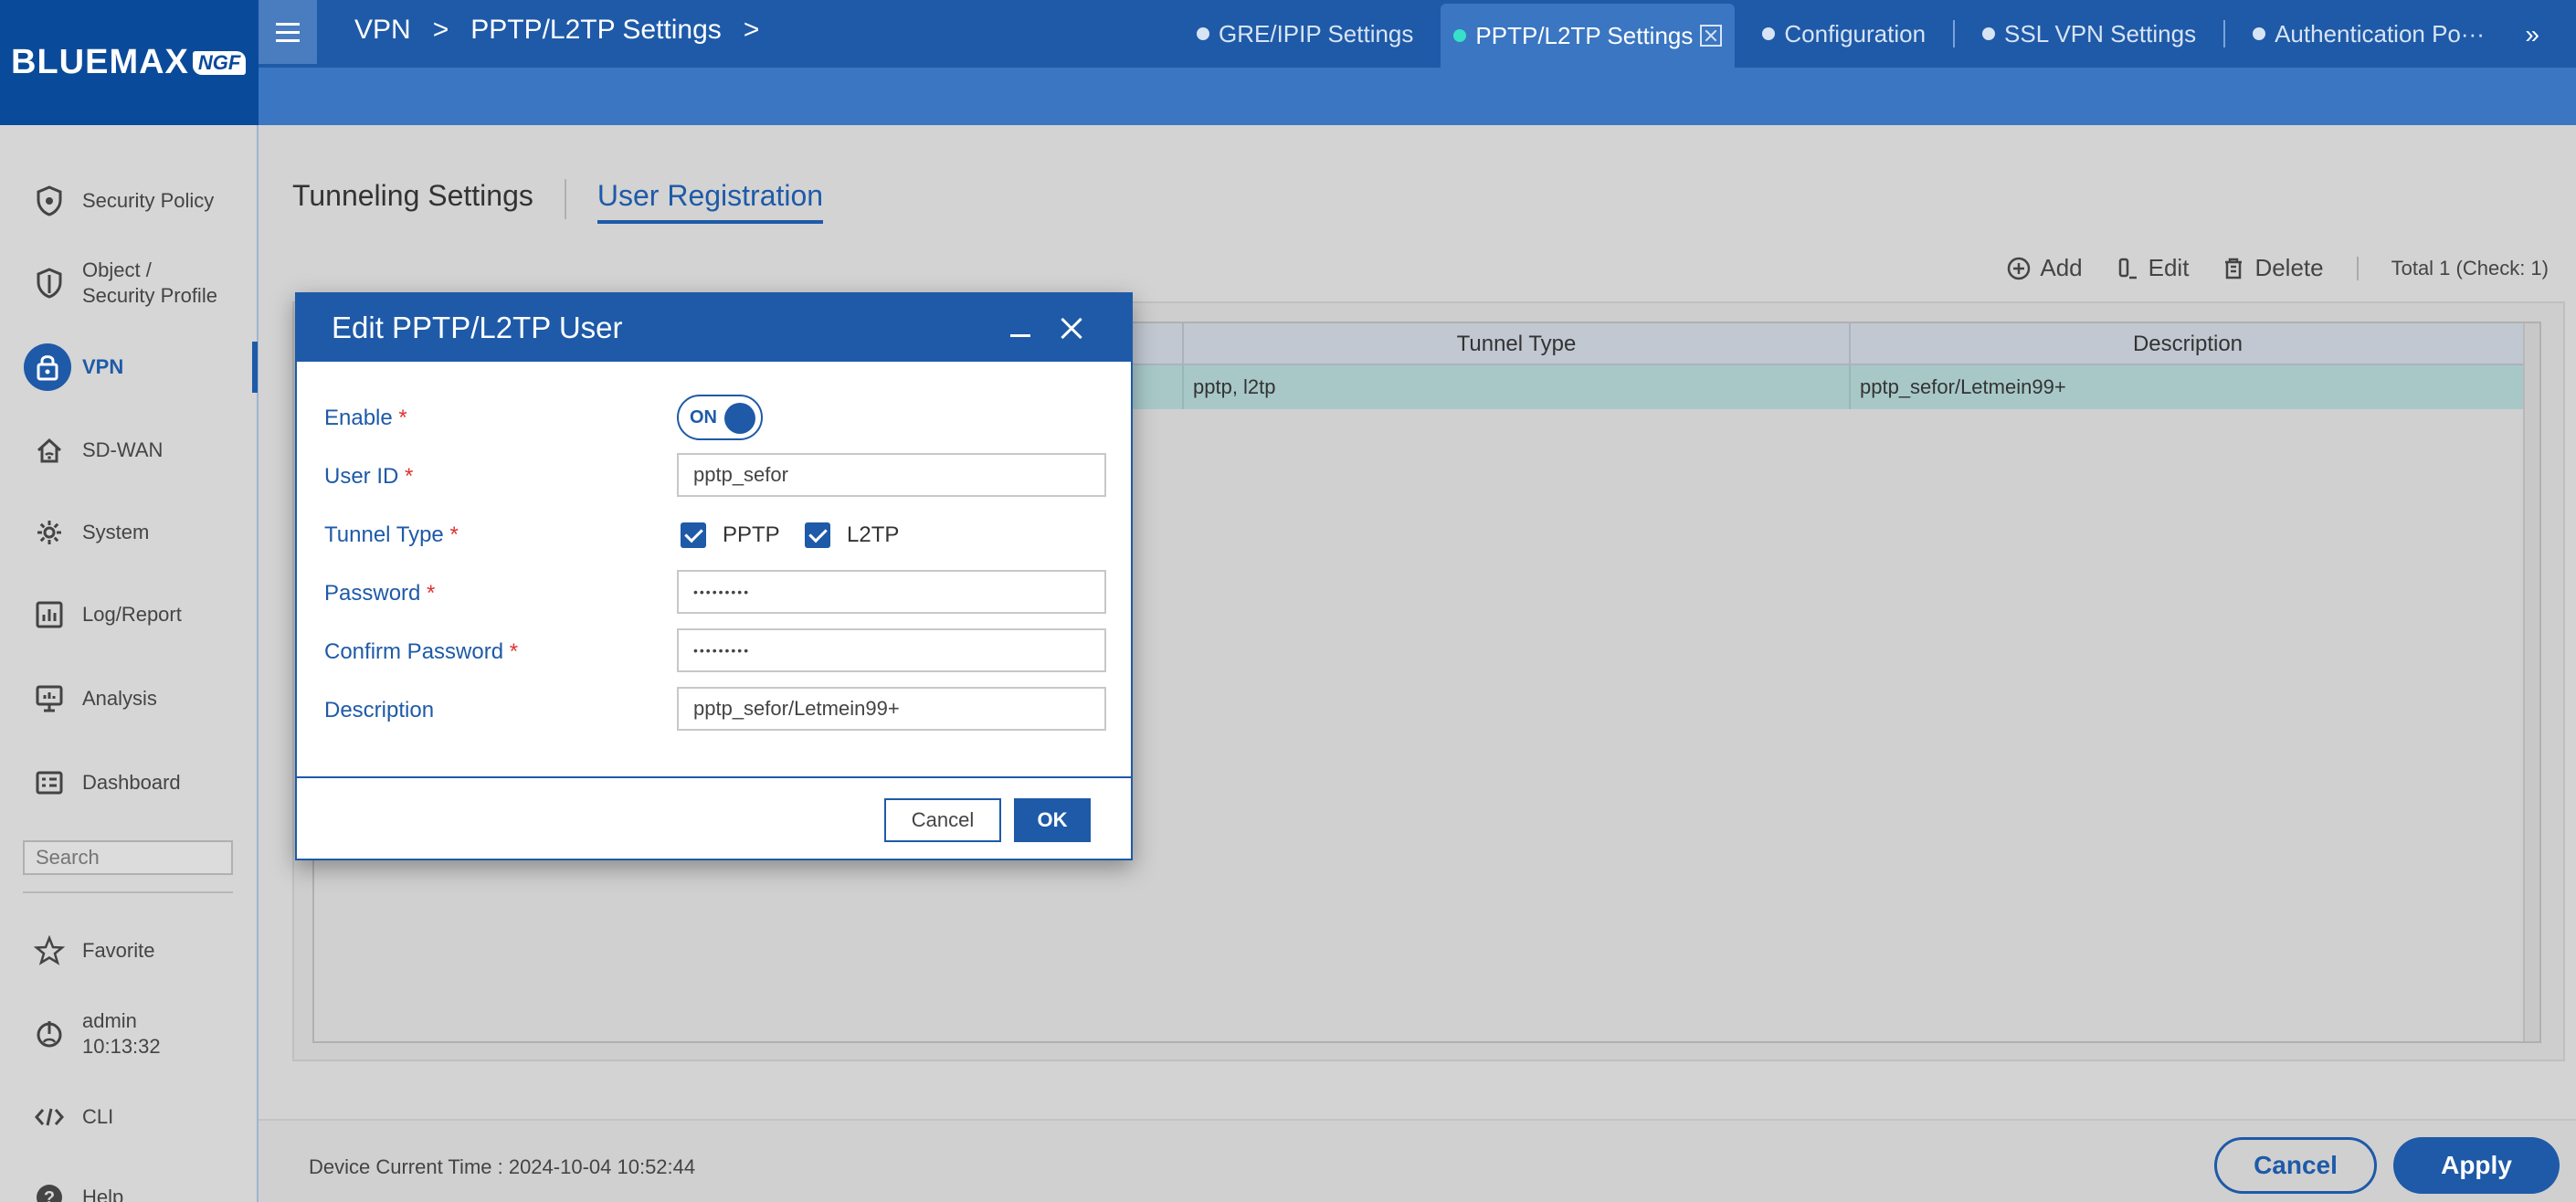  Describe the element at coordinates (942, 820) in the screenshot. I see `dialog-cancel-button: Cancel` at that location.